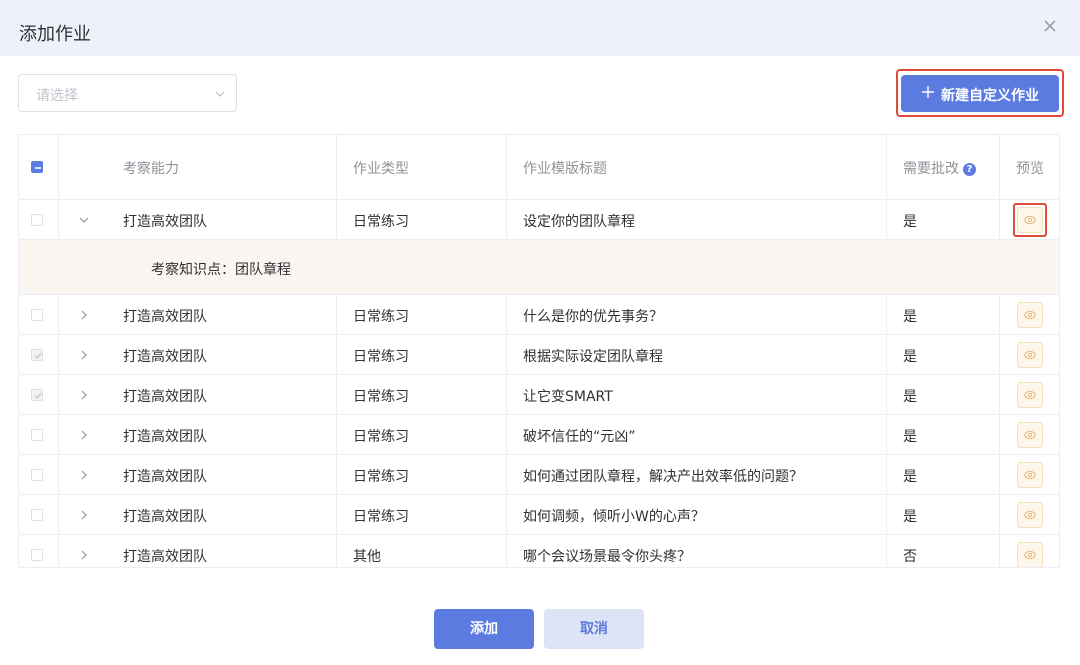 This screenshot has height=665, width=1080. I want to click on header-type-label: 作业类型, so click(381, 169).